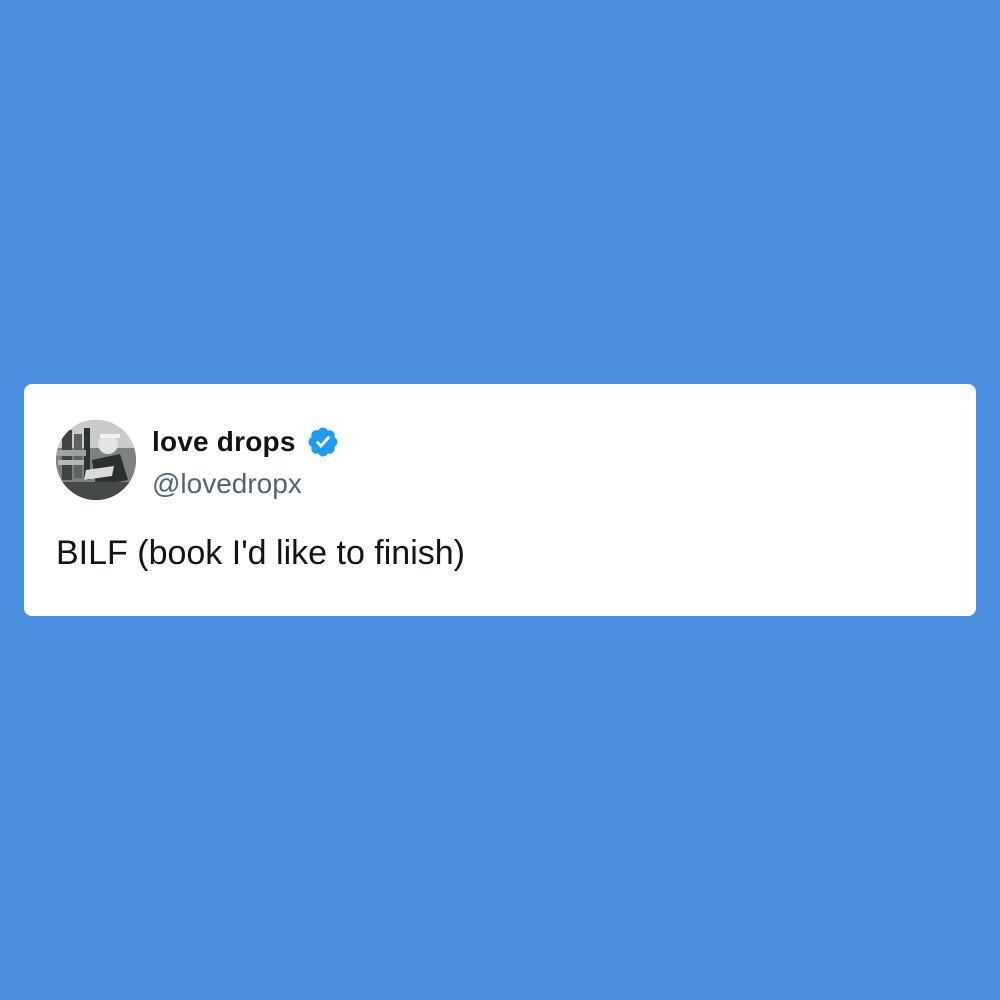 The width and height of the screenshot is (1000, 1000). I want to click on avatar-photo, so click(96, 460).